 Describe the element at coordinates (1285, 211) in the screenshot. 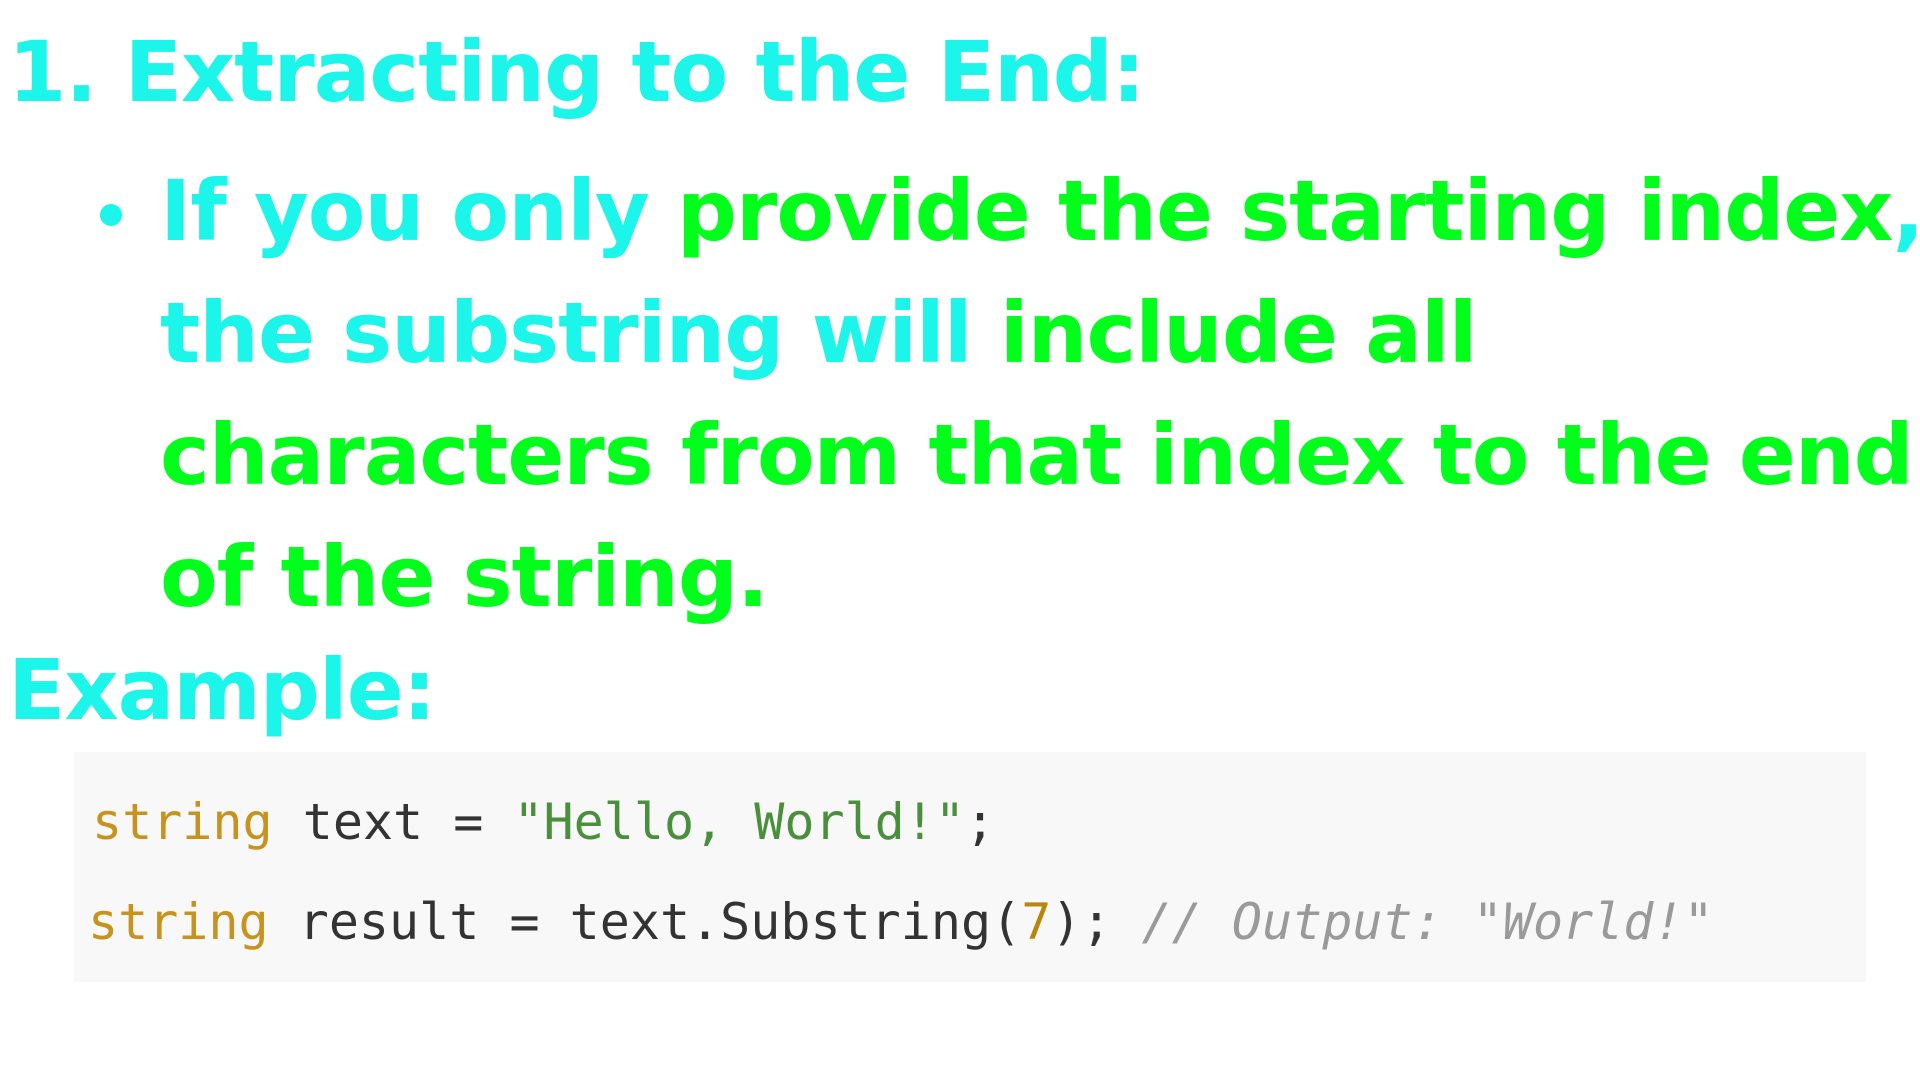

I see `bullet-text-part-2: provide the starting index` at that location.